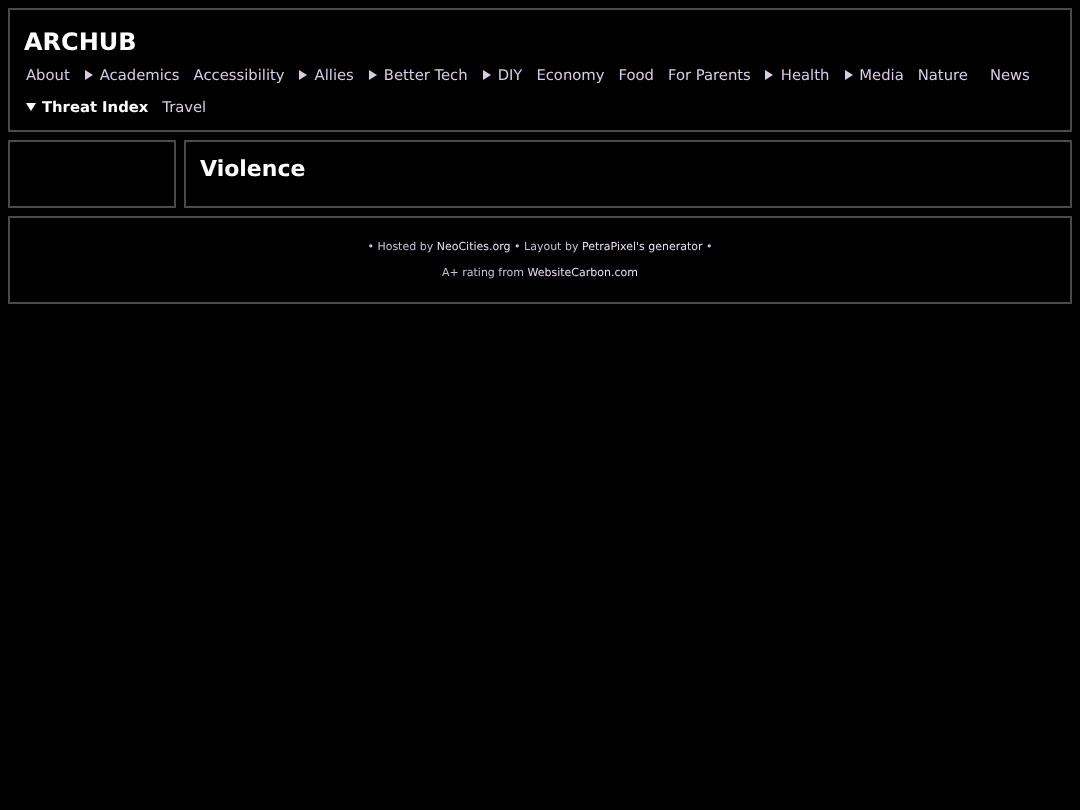 The width and height of the screenshot is (1080, 810). I want to click on site-title: ARCHUB, so click(80, 42).